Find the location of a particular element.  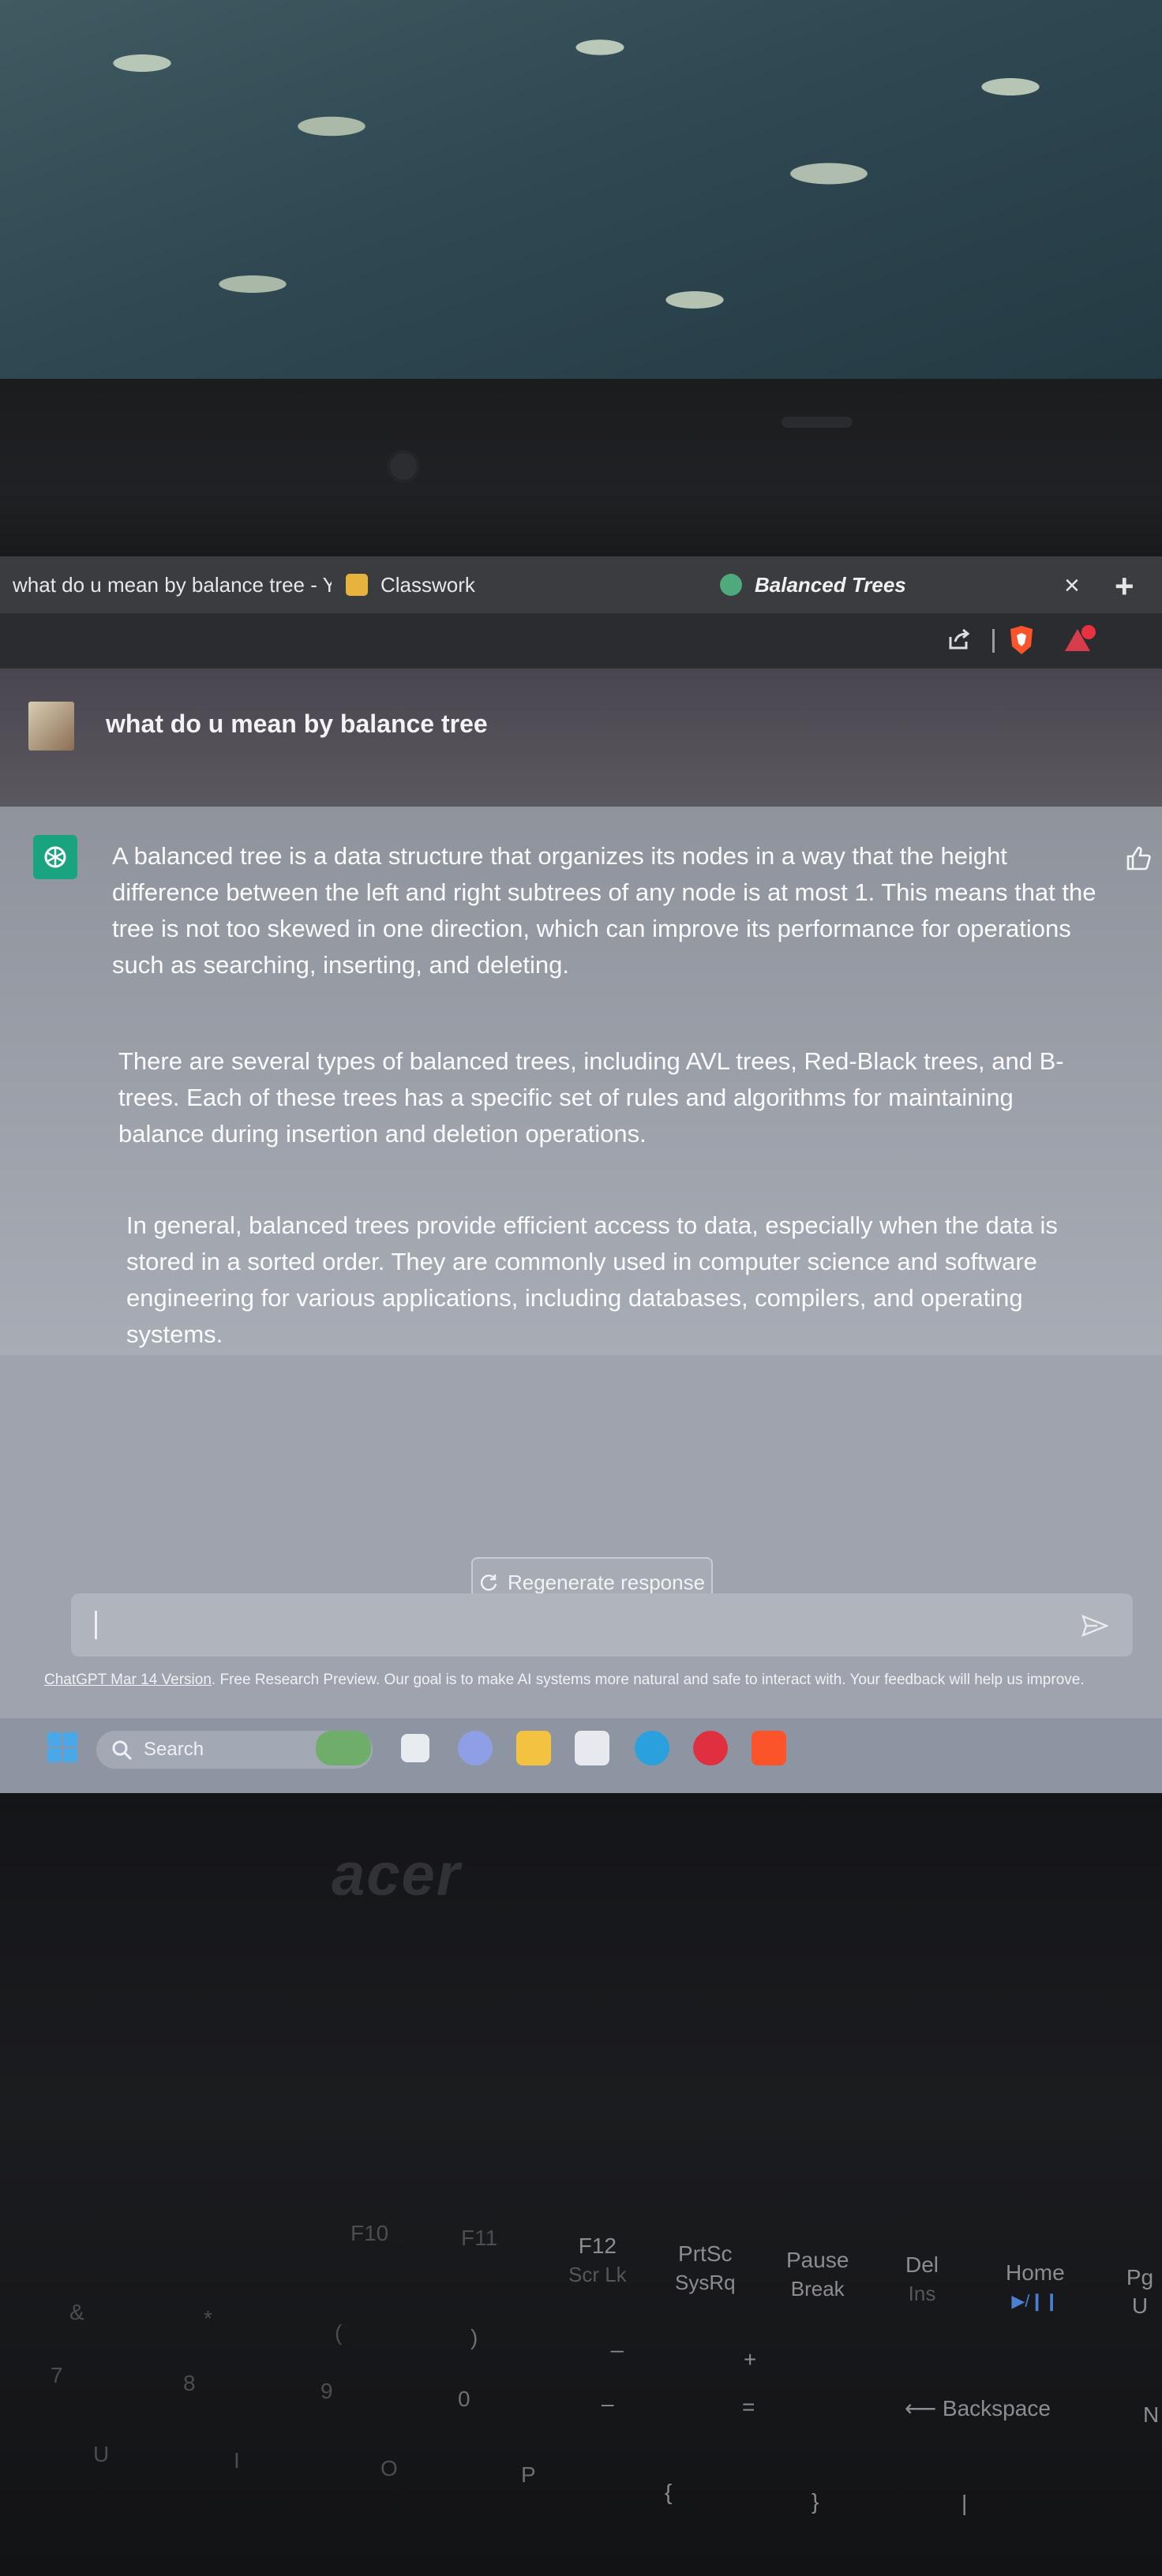

refresh-icon is located at coordinates (488, 1582).